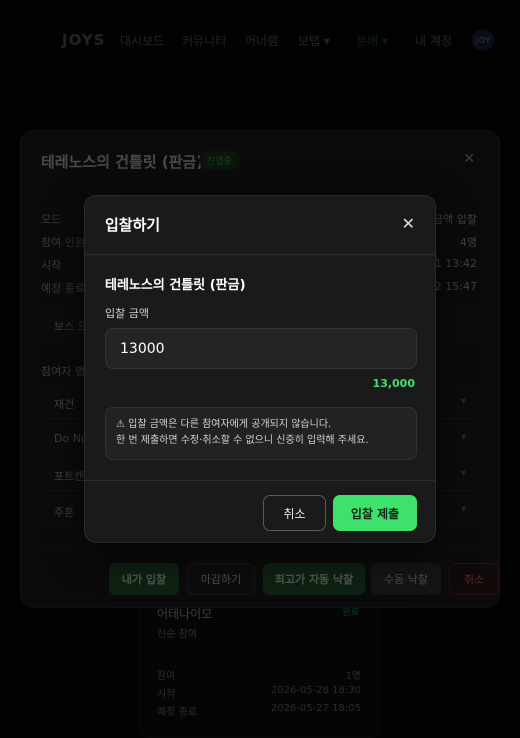 The height and width of the screenshot is (738, 520). I want to click on notice-line: ⚠ 입찰 금액은 다른 참여자에게 공개되지 않습니다., so click(224, 424).